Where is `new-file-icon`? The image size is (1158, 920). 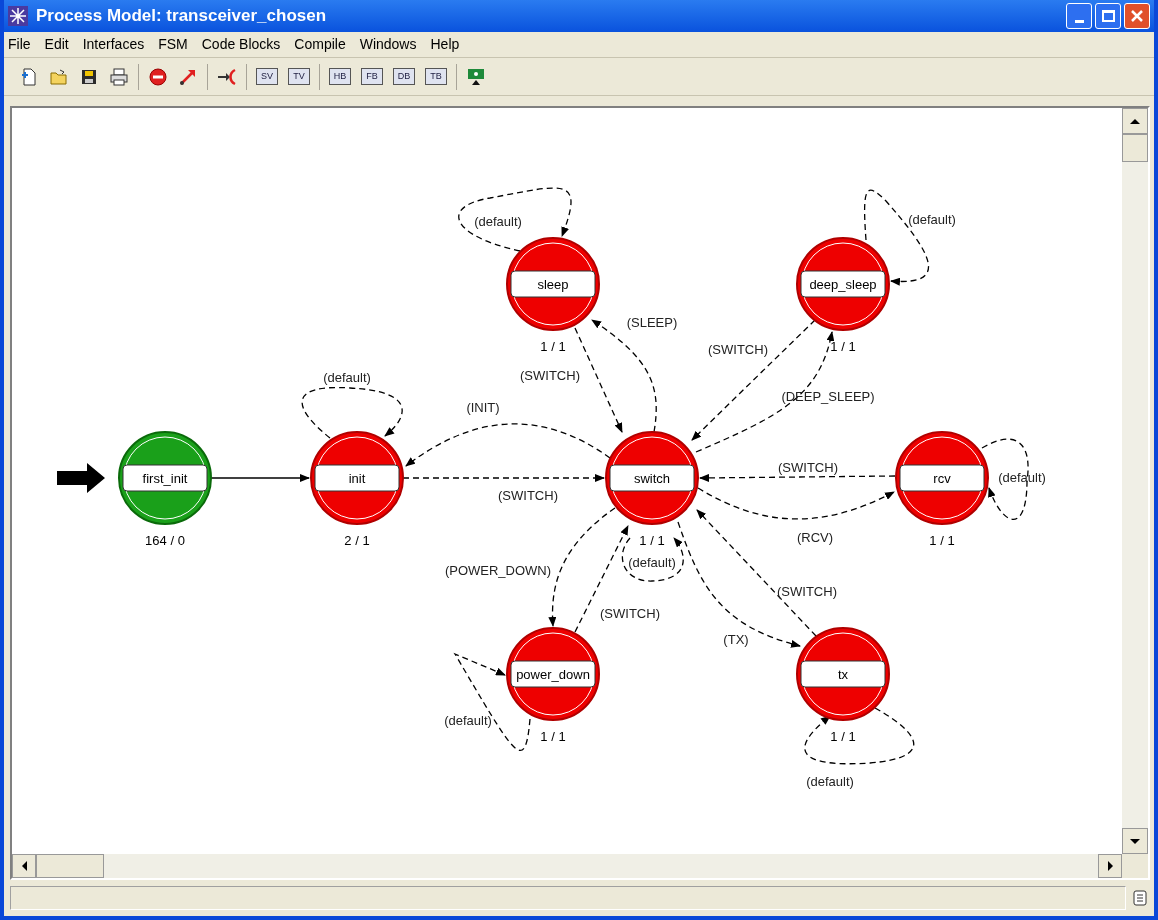 new-file-icon is located at coordinates (29, 76).